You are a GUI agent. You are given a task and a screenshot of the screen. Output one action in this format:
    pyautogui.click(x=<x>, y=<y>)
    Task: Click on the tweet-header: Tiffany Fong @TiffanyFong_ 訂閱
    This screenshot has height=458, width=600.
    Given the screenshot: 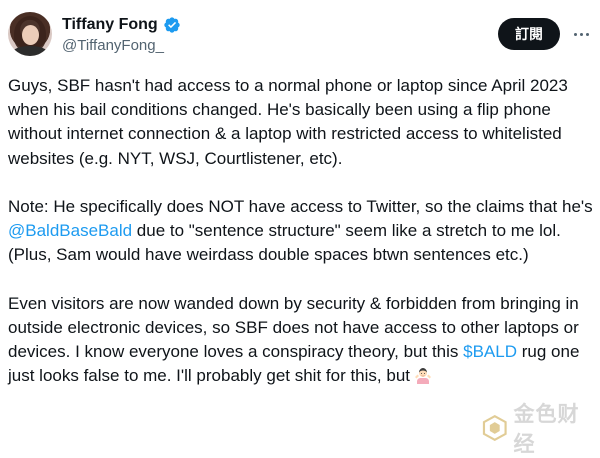 What is the action you would take?
    pyautogui.click(x=300, y=30)
    